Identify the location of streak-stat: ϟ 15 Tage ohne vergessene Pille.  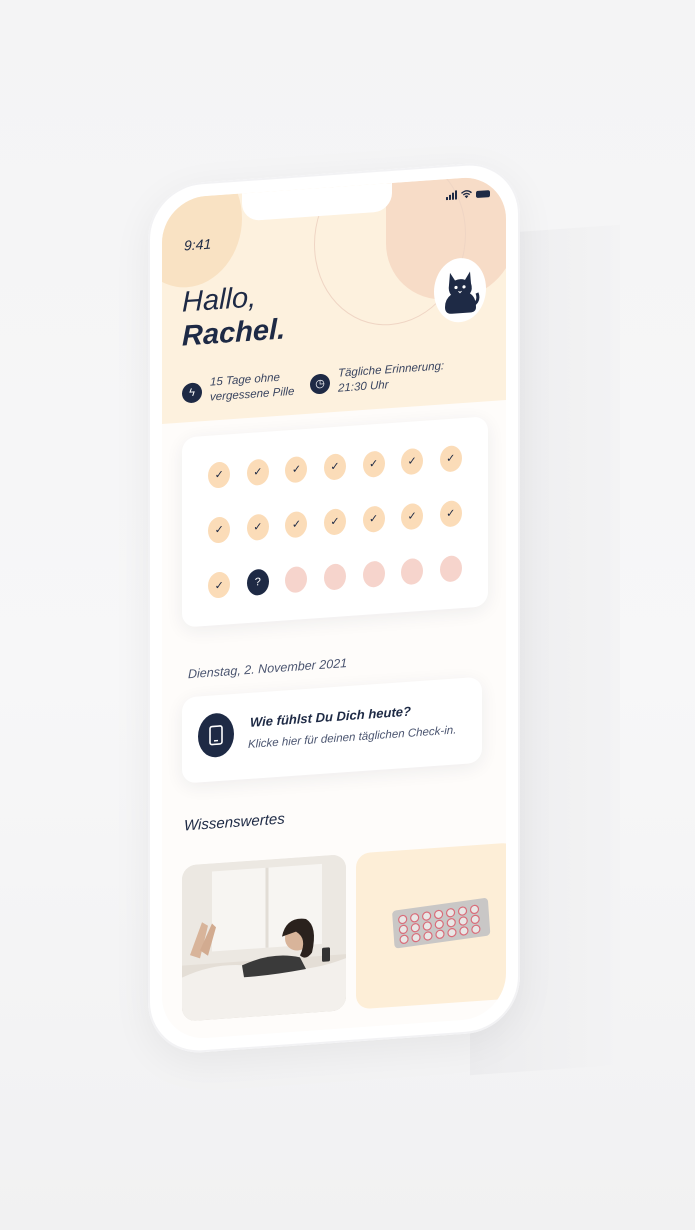
(241, 388).